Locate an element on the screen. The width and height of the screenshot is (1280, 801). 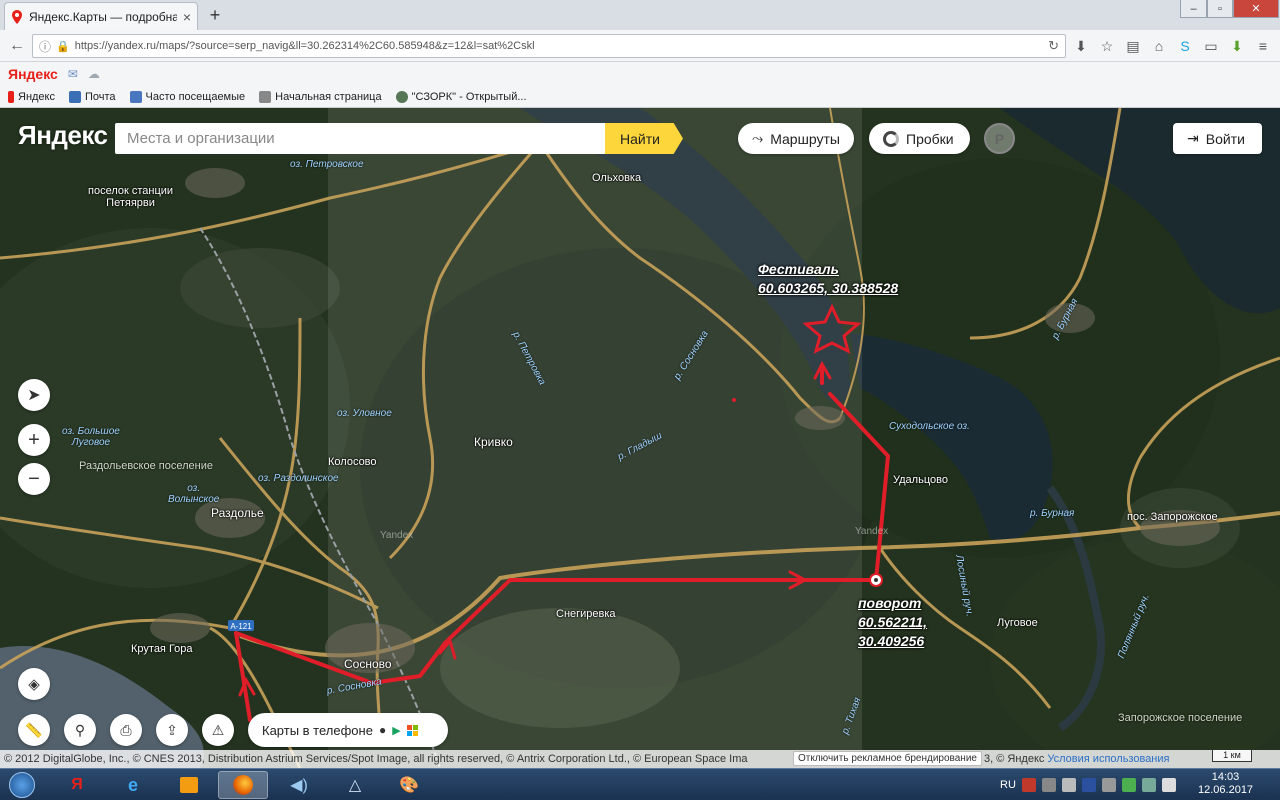
find-button: Найти is located at coordinates (644, 138).